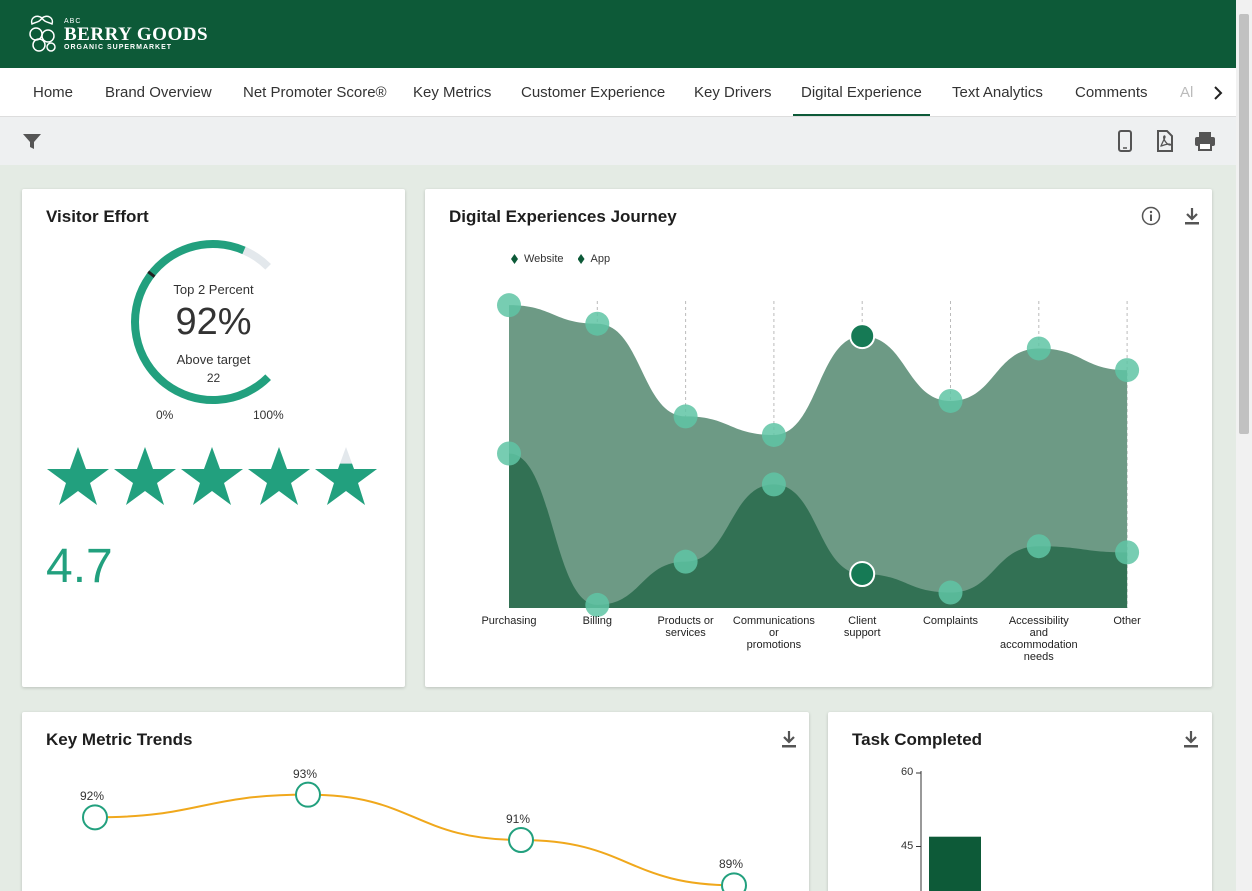  Describe the element at coordinates (213, 378) in the screenshot. I see `target-value: 22` at that location.